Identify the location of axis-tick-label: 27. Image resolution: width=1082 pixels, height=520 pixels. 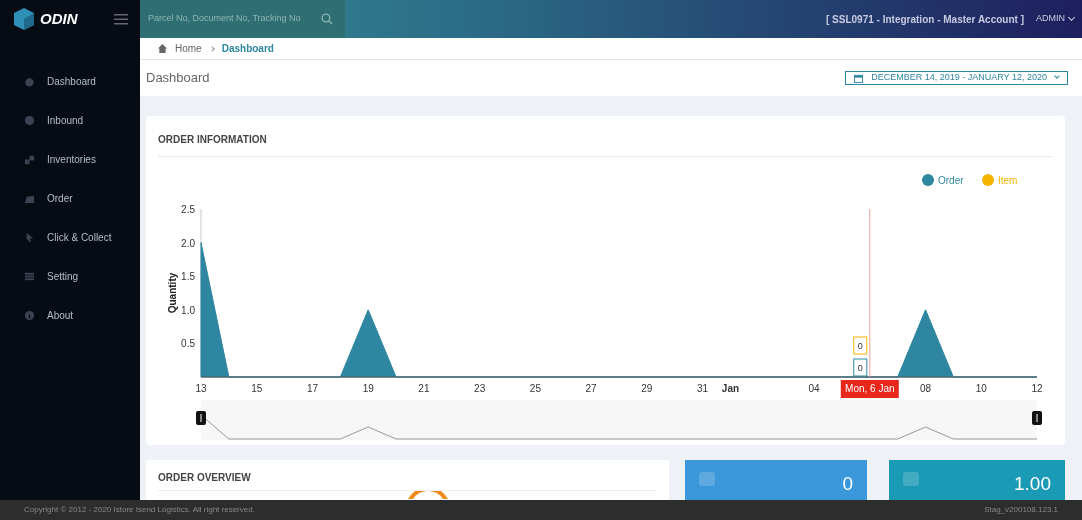
(591, 388).